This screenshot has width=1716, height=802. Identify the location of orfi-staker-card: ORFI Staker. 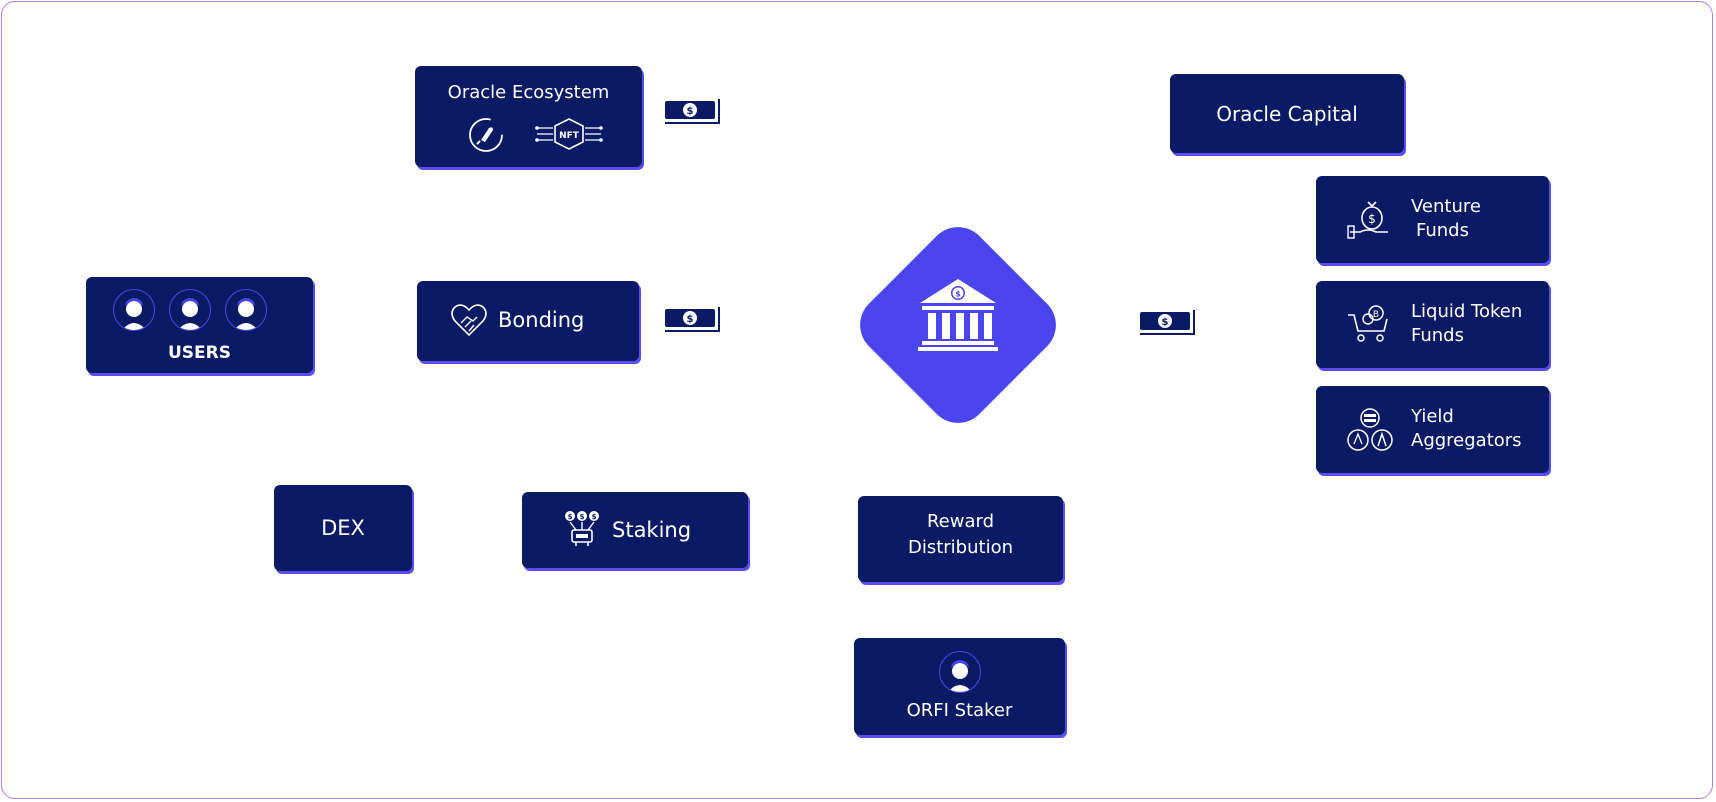
(959, 686).